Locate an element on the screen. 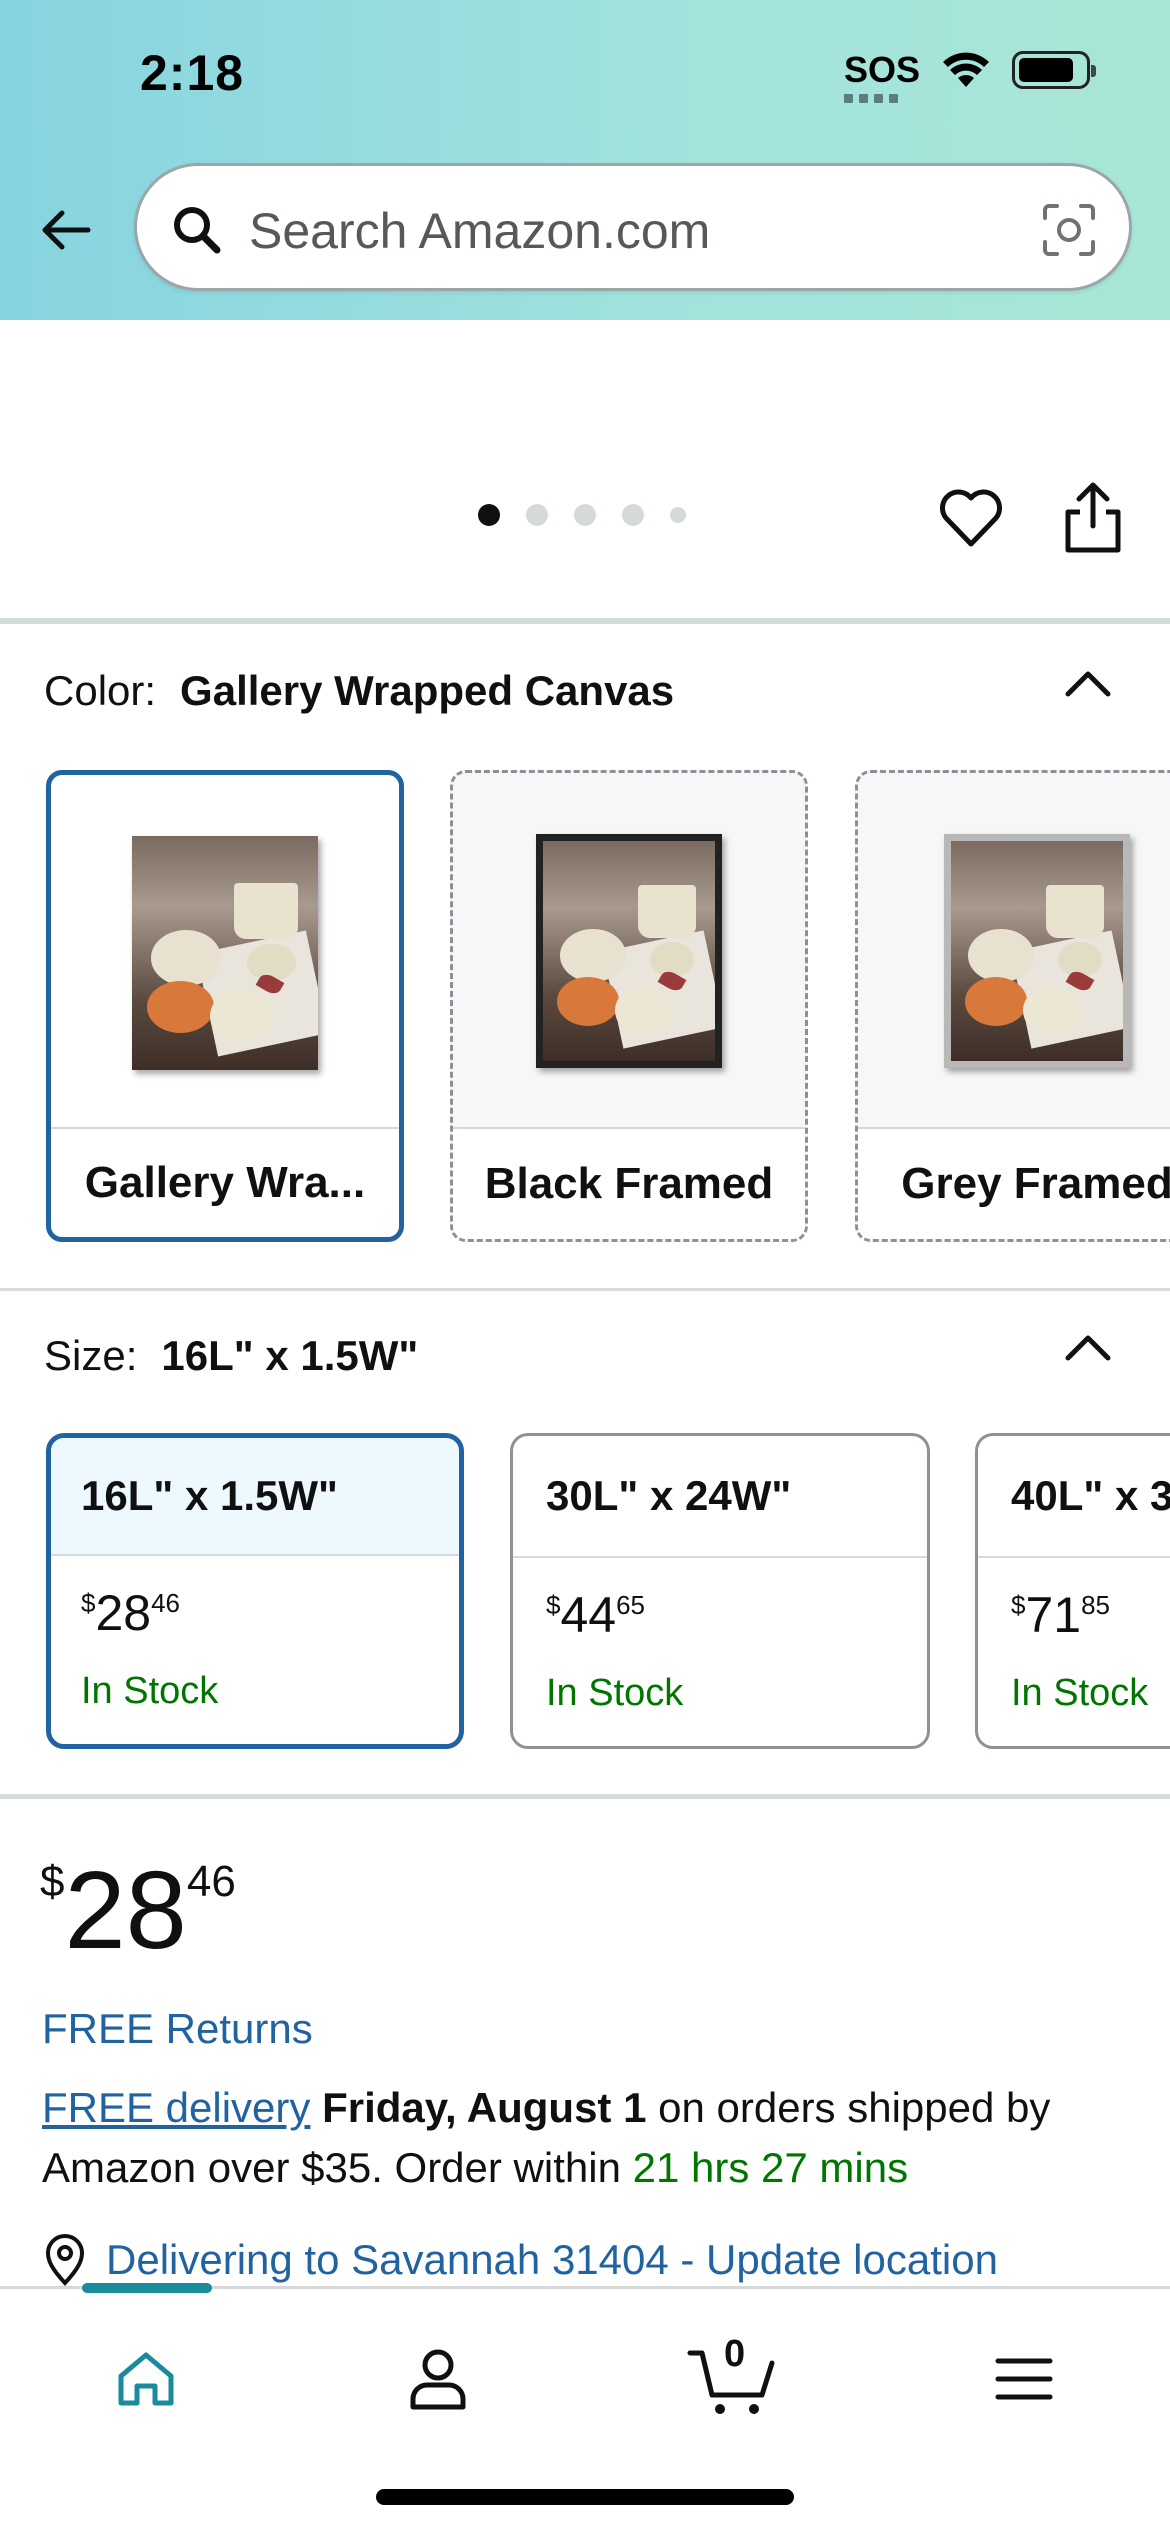 Image resolution: width=1170 pixels, height=2532 pixels. status-time: 2:18 is located at coordinates (192, 73).